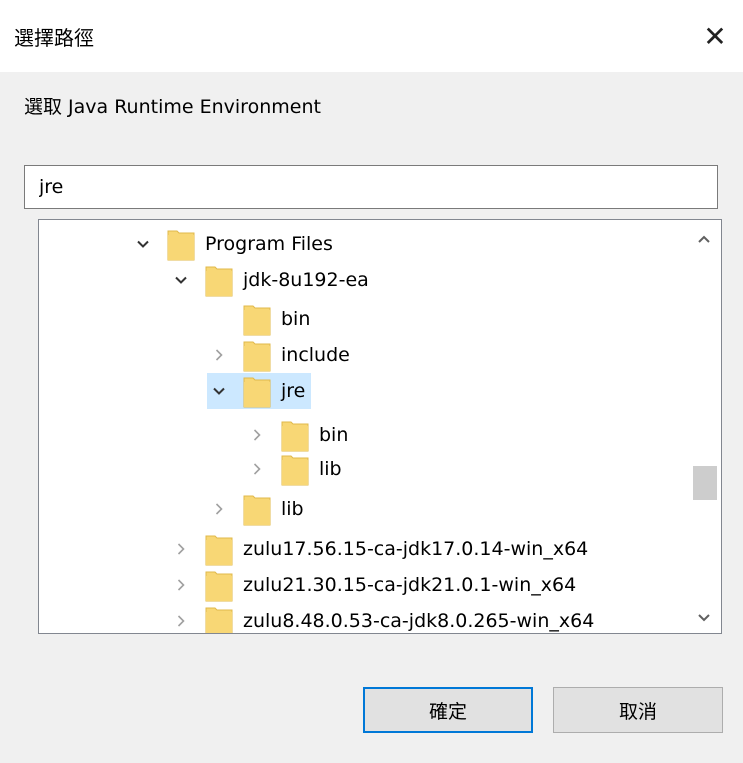 This screenshot has width=743, height=763. Describe the element at coordinates (410, 585) in the screenshot. I see `tree-item-label: zulu21.30.15-ca-jdk21.0.1-win_x64` at that location.